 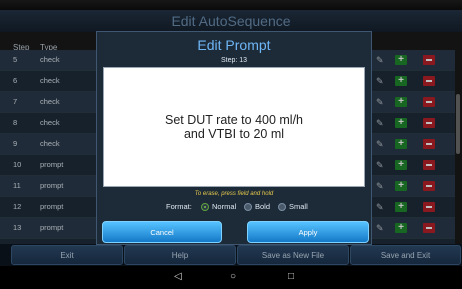 I want to click on format-options: Format: Normal Bold Small, so click(x=234, y=207).